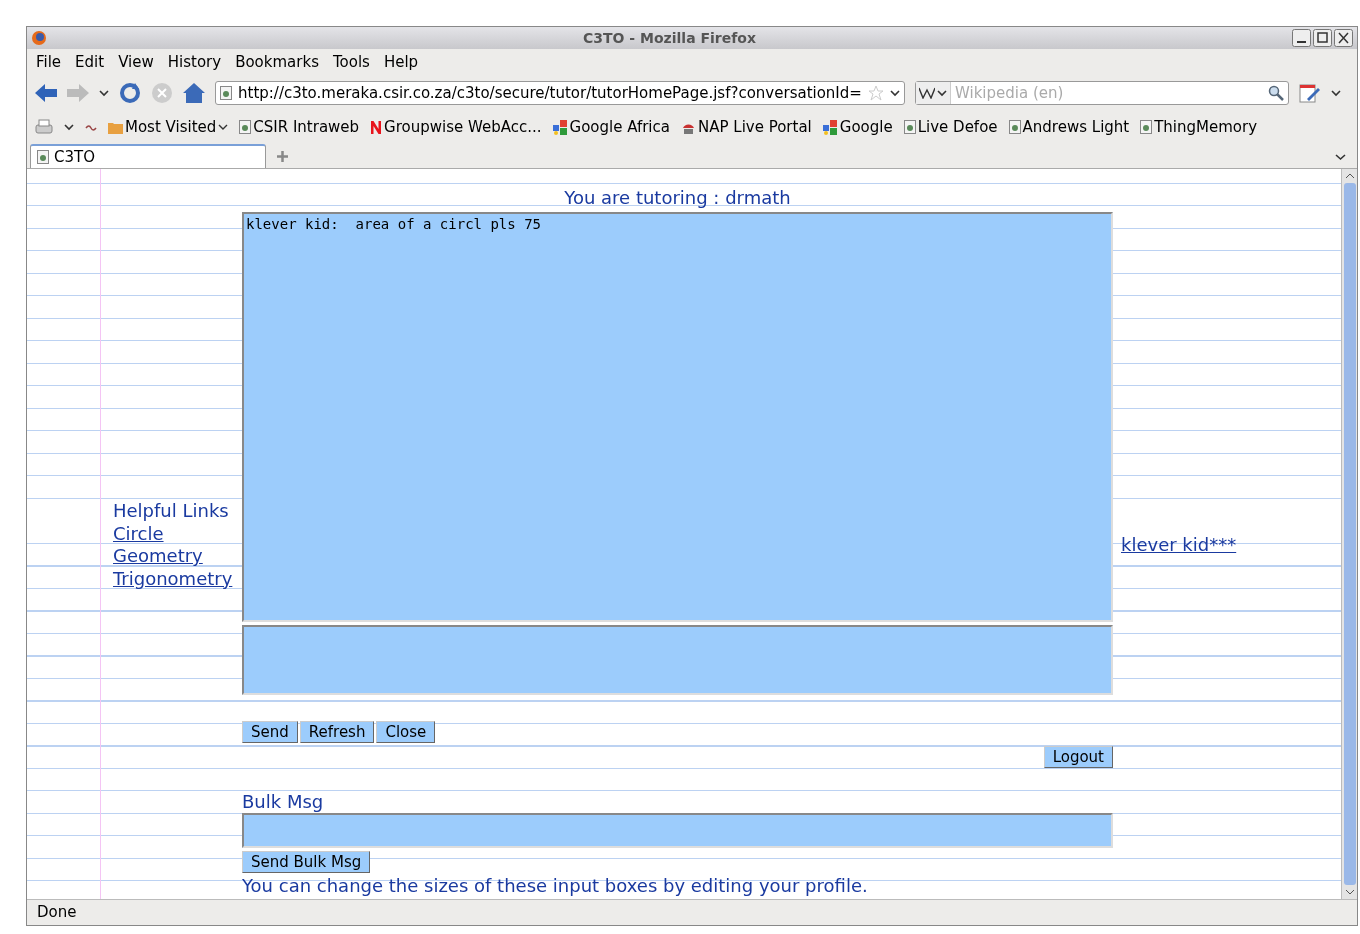 This screenshot has height=934, width=1360. Describe the element at coordinates (1301, 38) in the screenshot. I see `minimize-icon` at that location.